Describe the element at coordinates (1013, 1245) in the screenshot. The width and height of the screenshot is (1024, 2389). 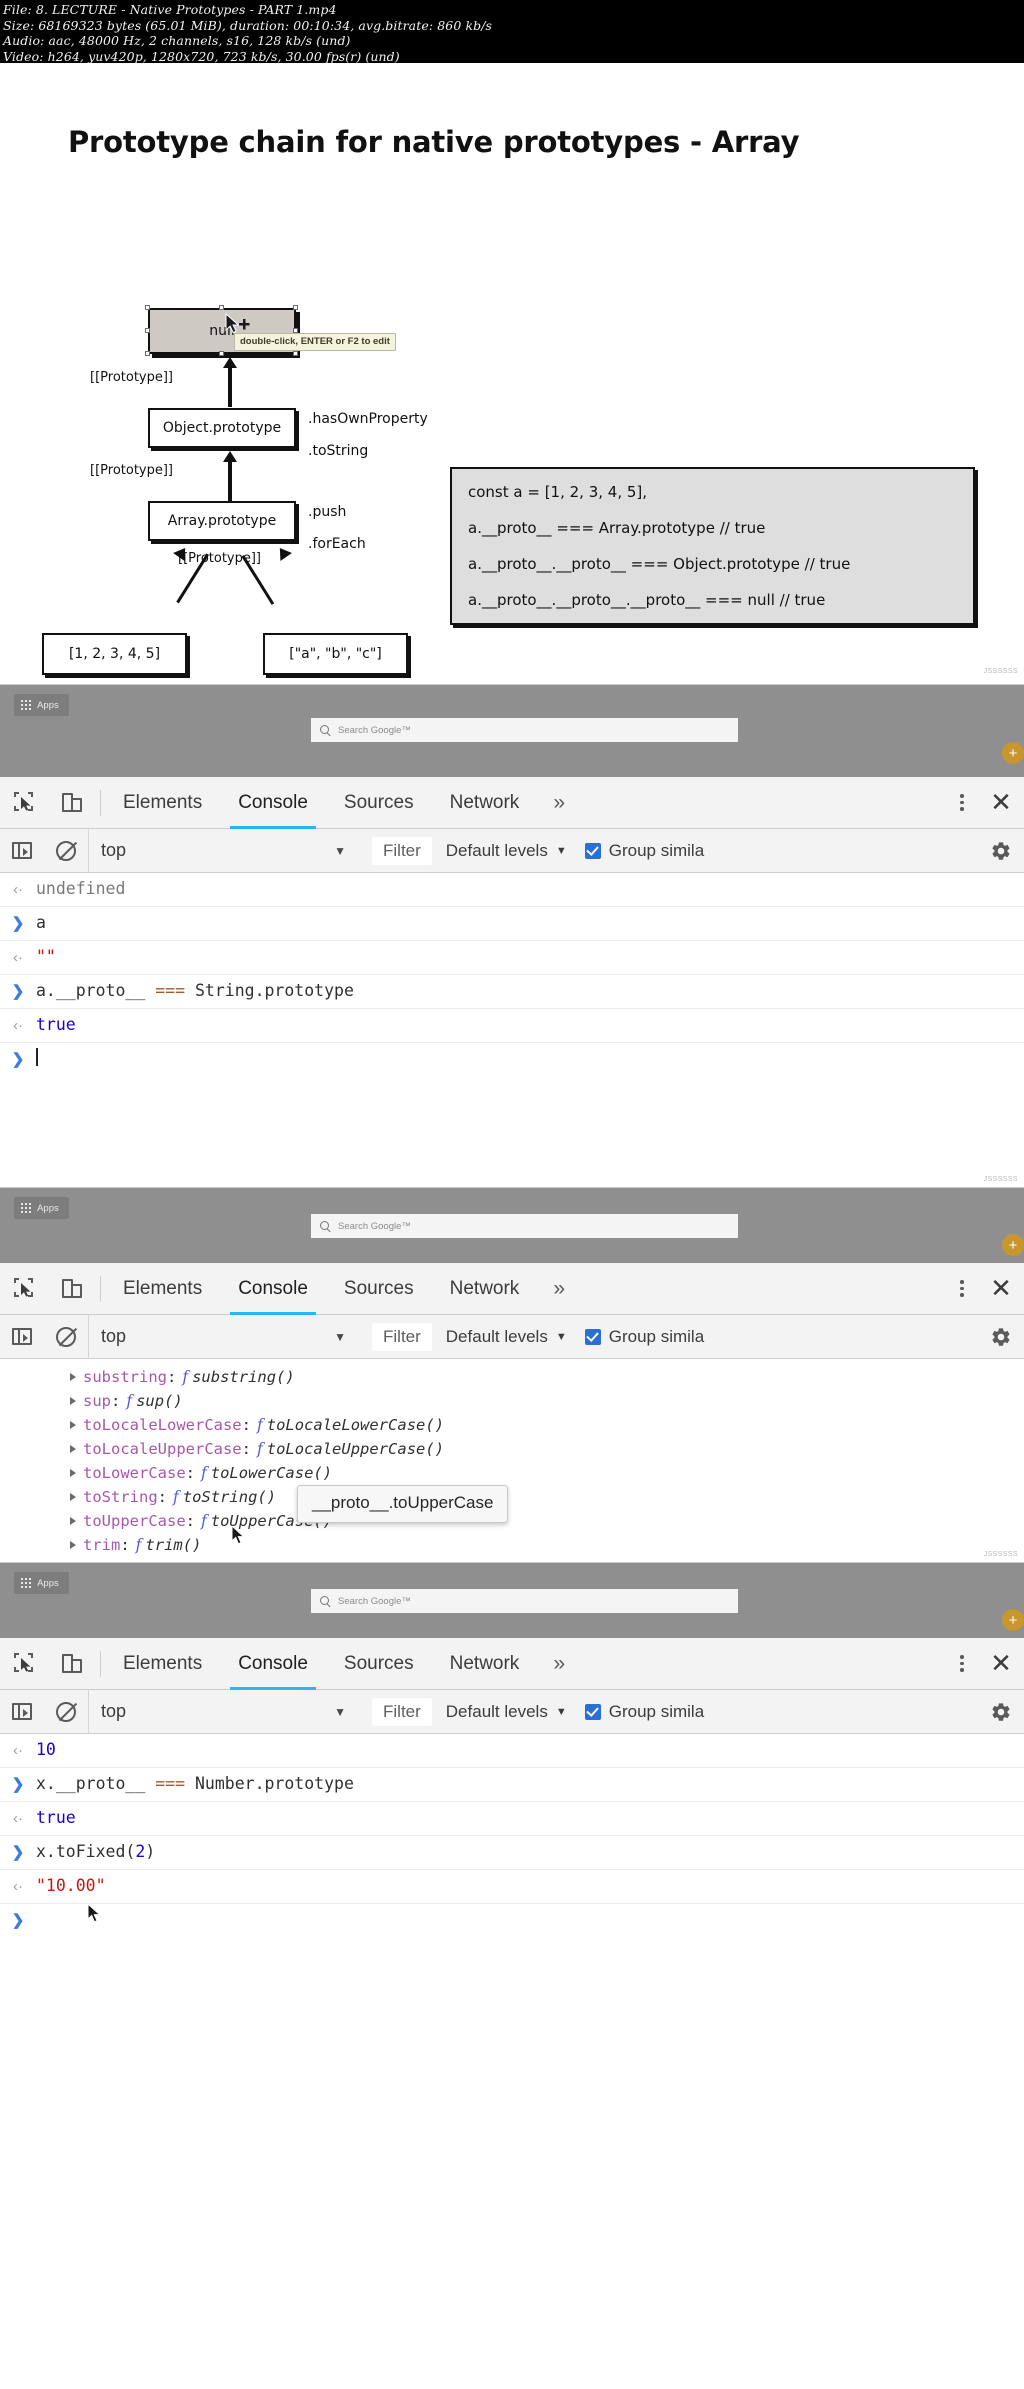
I see `add-button-2: +` at that location.